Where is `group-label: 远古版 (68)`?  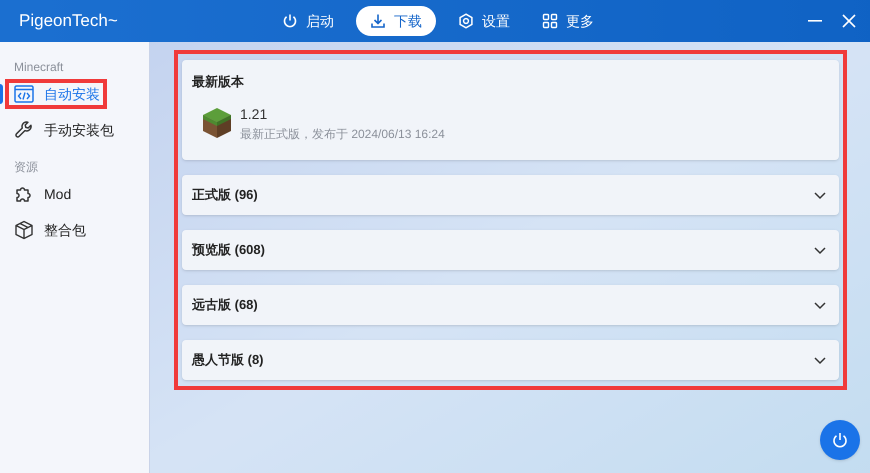 group-label: 远古版 (68) is located at coordinates (225, 305).